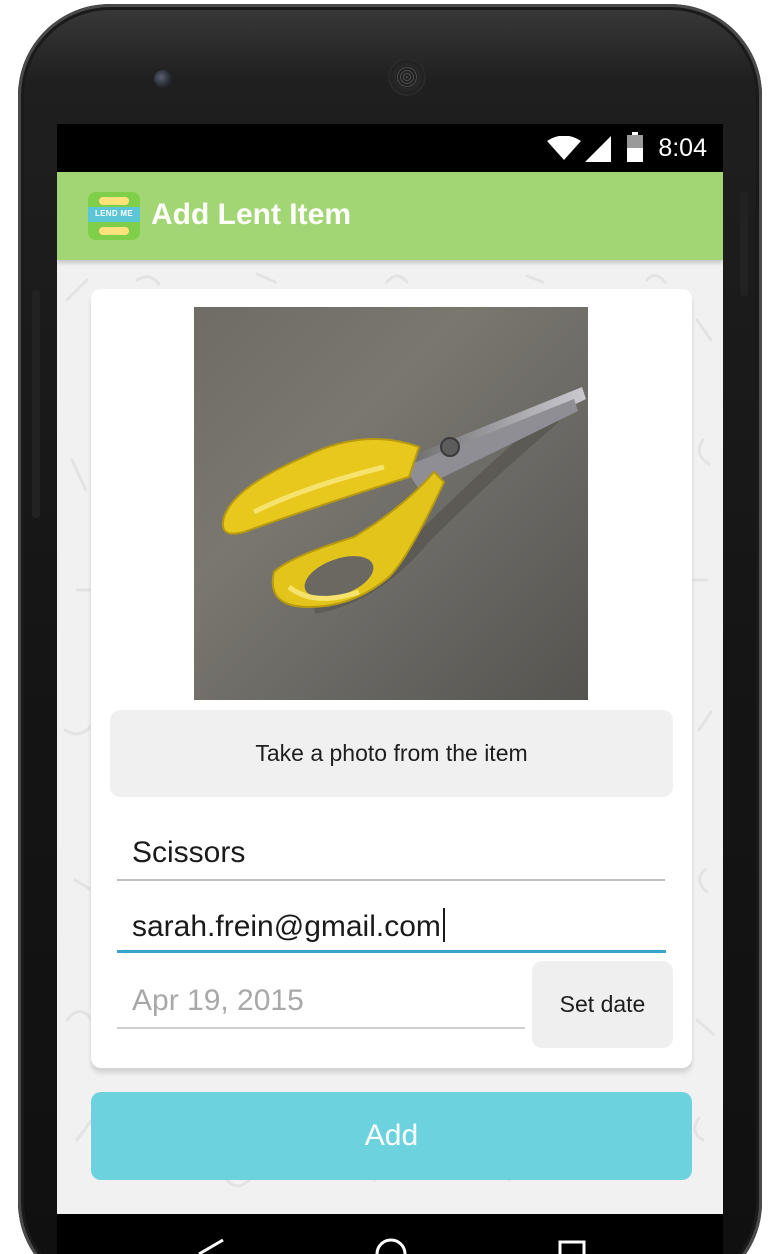  Describe the element at coordinates (744, 244) in the screenshot. I see `power-button` at that location.